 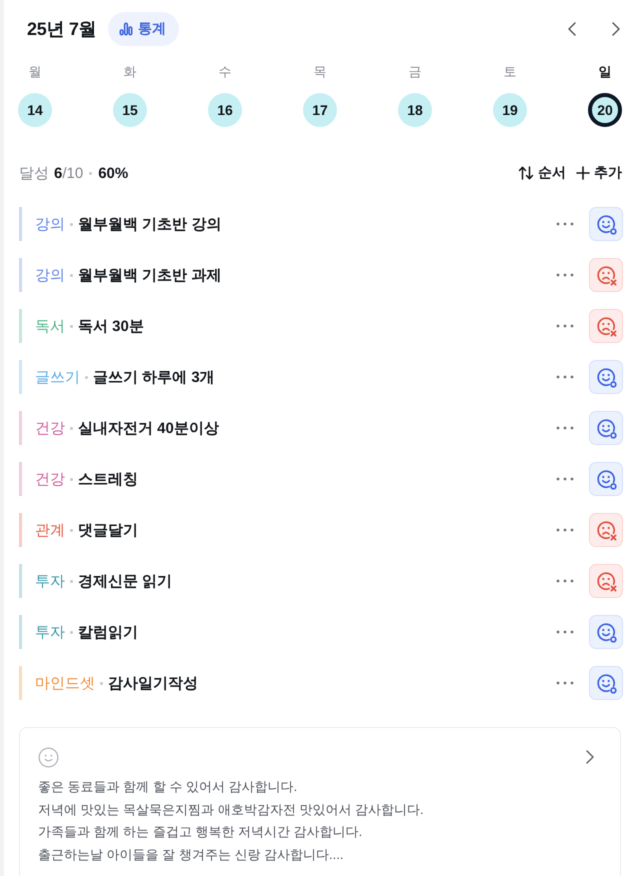 I want to click on category-label: 관계, so click(x=50, y=530).